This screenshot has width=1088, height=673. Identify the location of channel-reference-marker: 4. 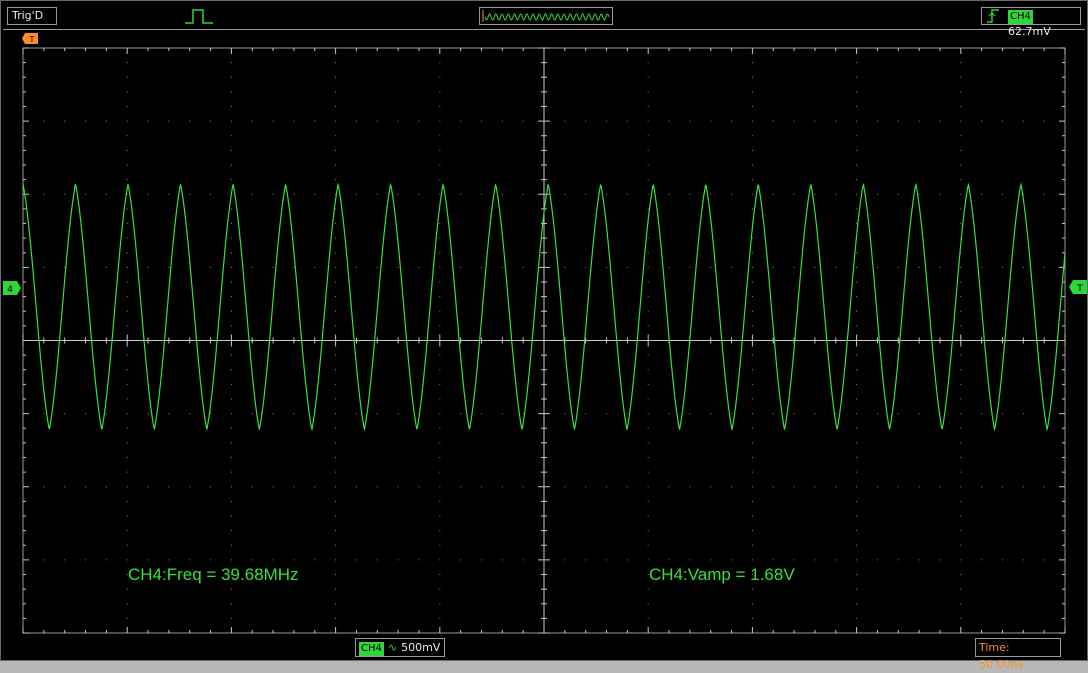
(12, 288).